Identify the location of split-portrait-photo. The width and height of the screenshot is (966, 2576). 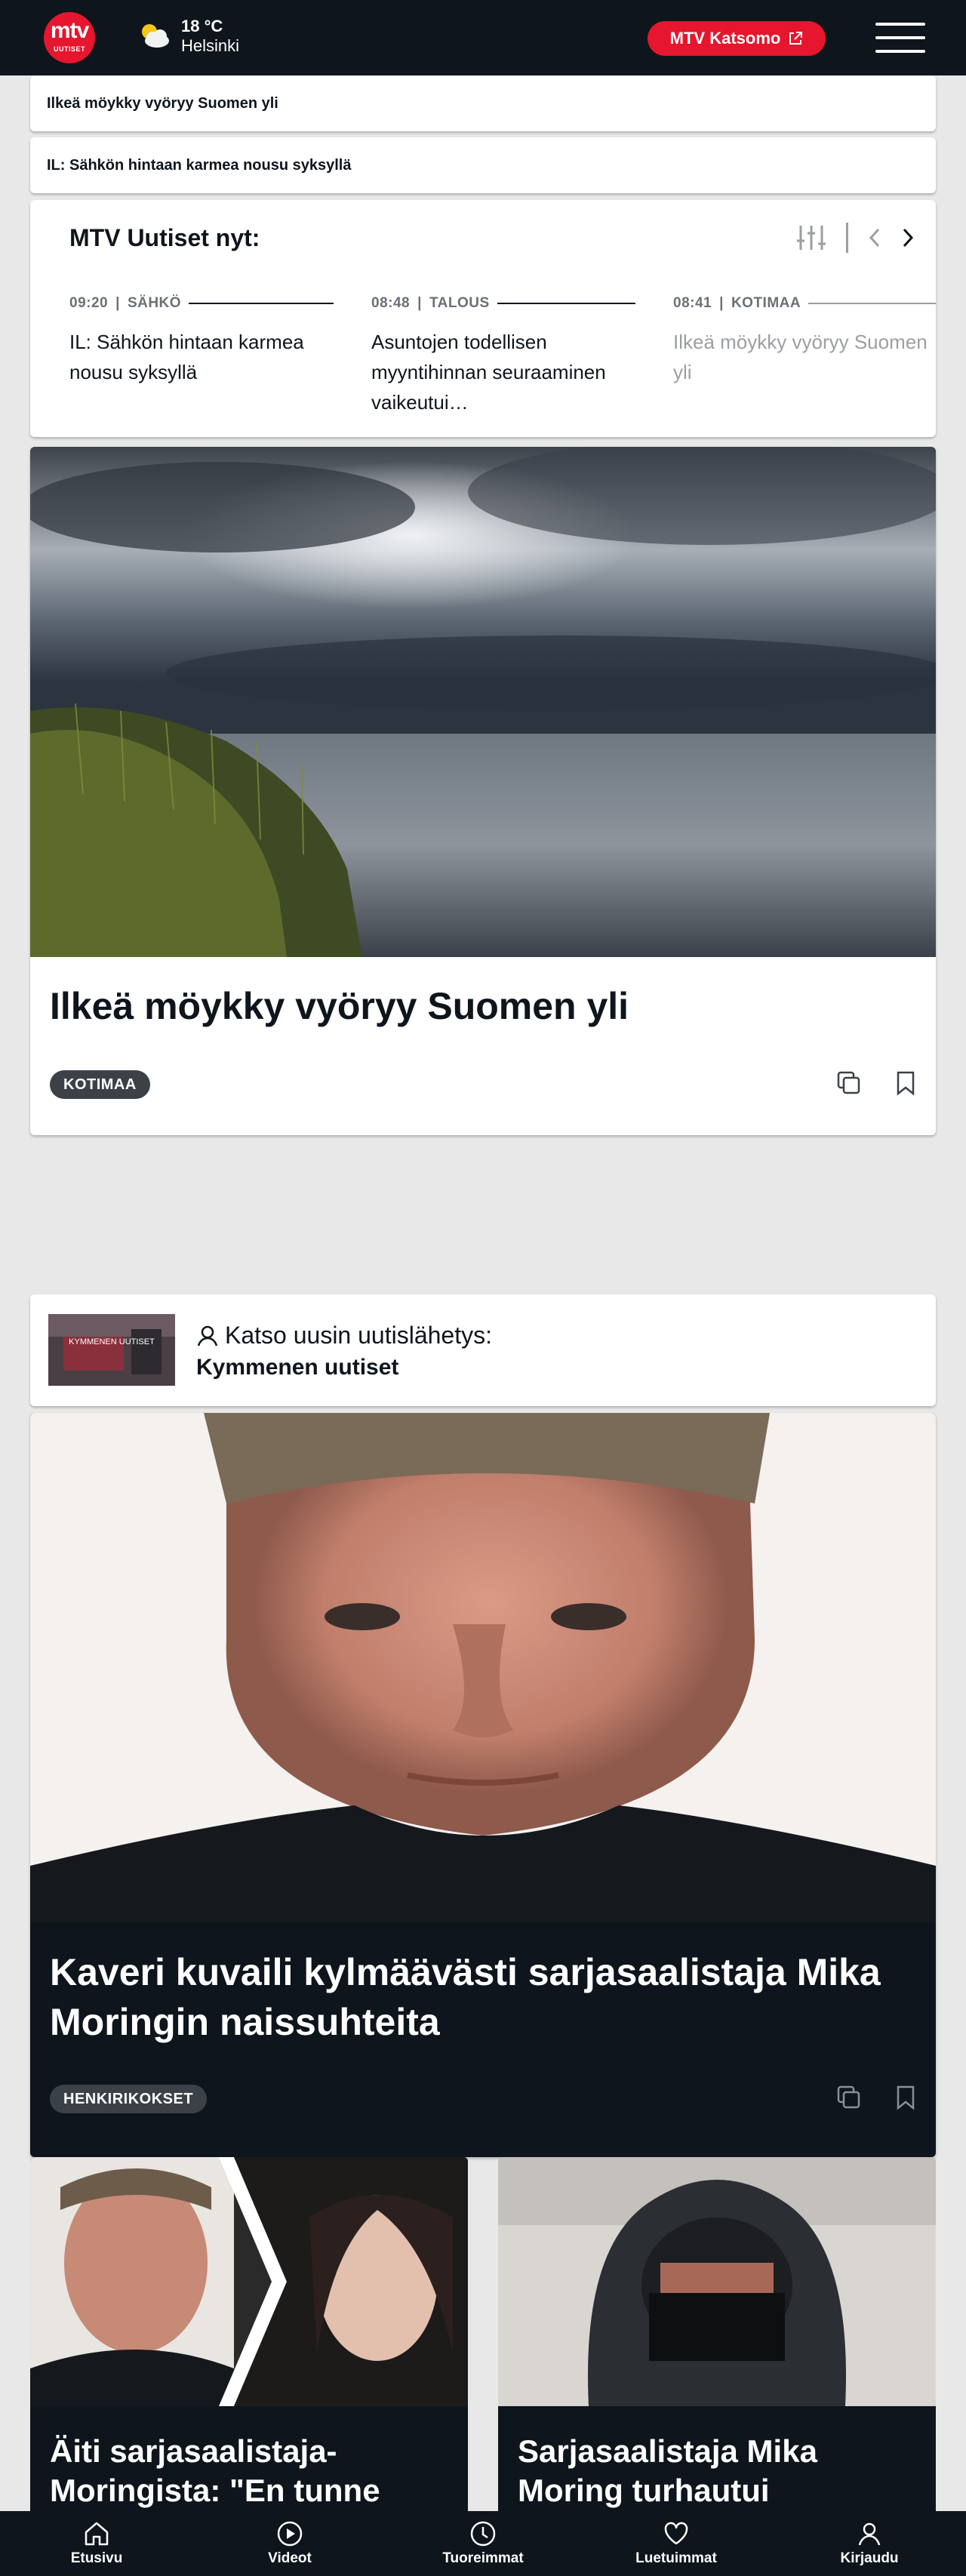
(249, 2281).